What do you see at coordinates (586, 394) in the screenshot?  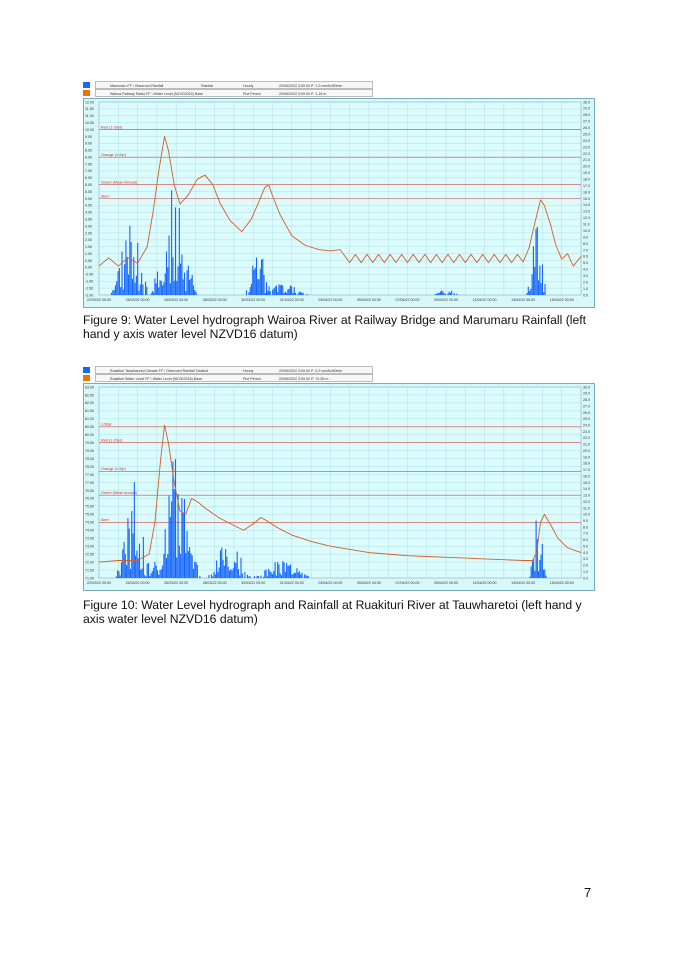 I see `right-axis-tick: 29.0` at bounding box center [586, 394].